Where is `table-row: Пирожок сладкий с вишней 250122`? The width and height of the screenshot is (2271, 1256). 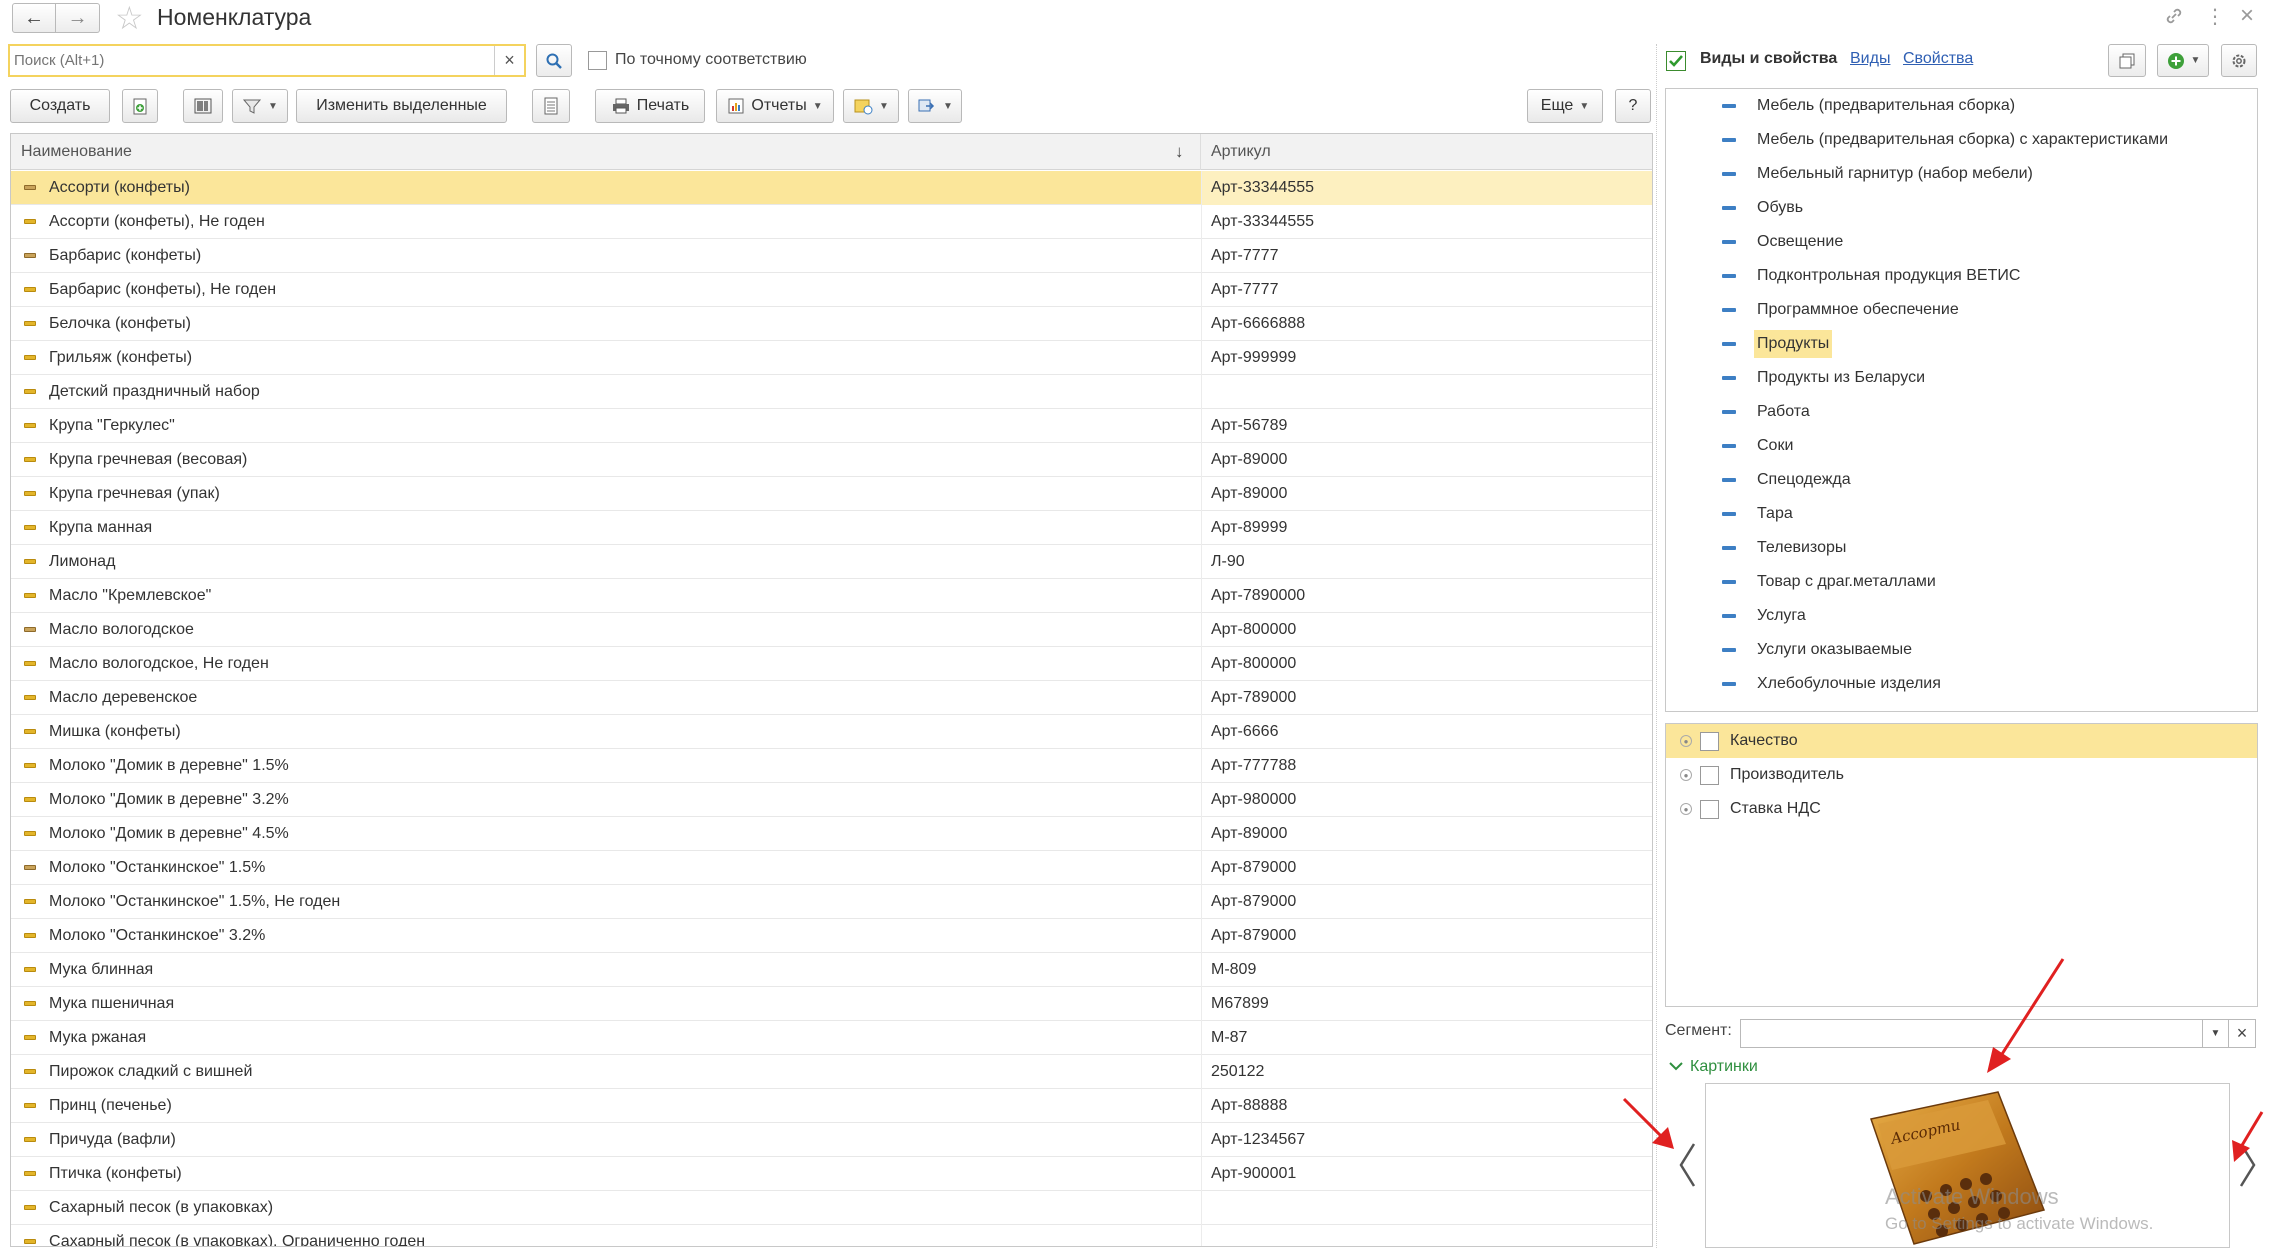
table-row: Пирожок сладкий с вишней 250122 is located at coordinates (831, 1072).